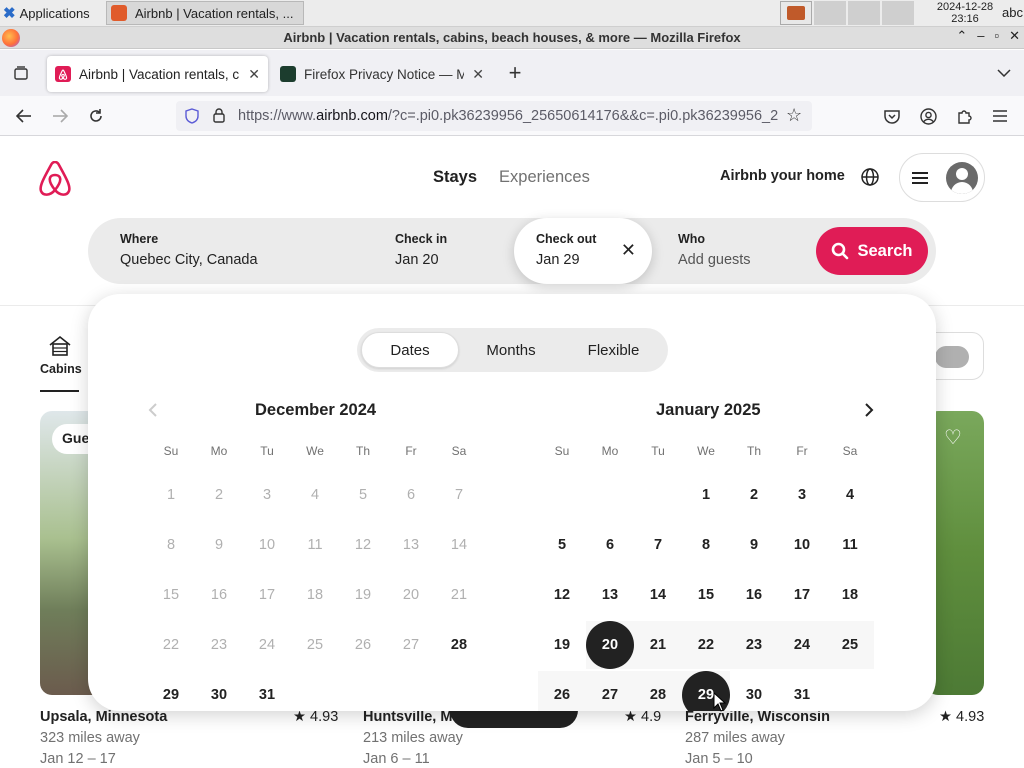  What do you see at coordinates (1004, 73) in the screenshot?
I see `list-tabs-icon` at bounding box center [1004, 73].